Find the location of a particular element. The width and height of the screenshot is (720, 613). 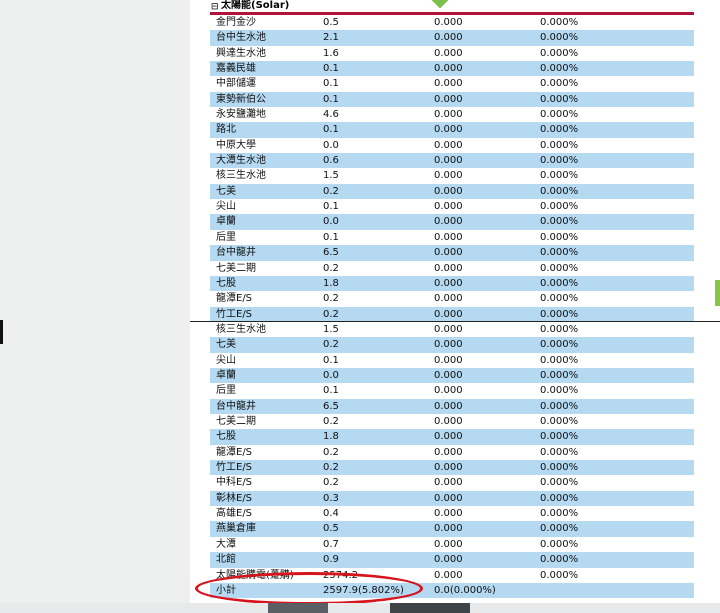

table-row: 高雄E/S 0.4 0.000 0.000% is located at coordinates (452, 513).